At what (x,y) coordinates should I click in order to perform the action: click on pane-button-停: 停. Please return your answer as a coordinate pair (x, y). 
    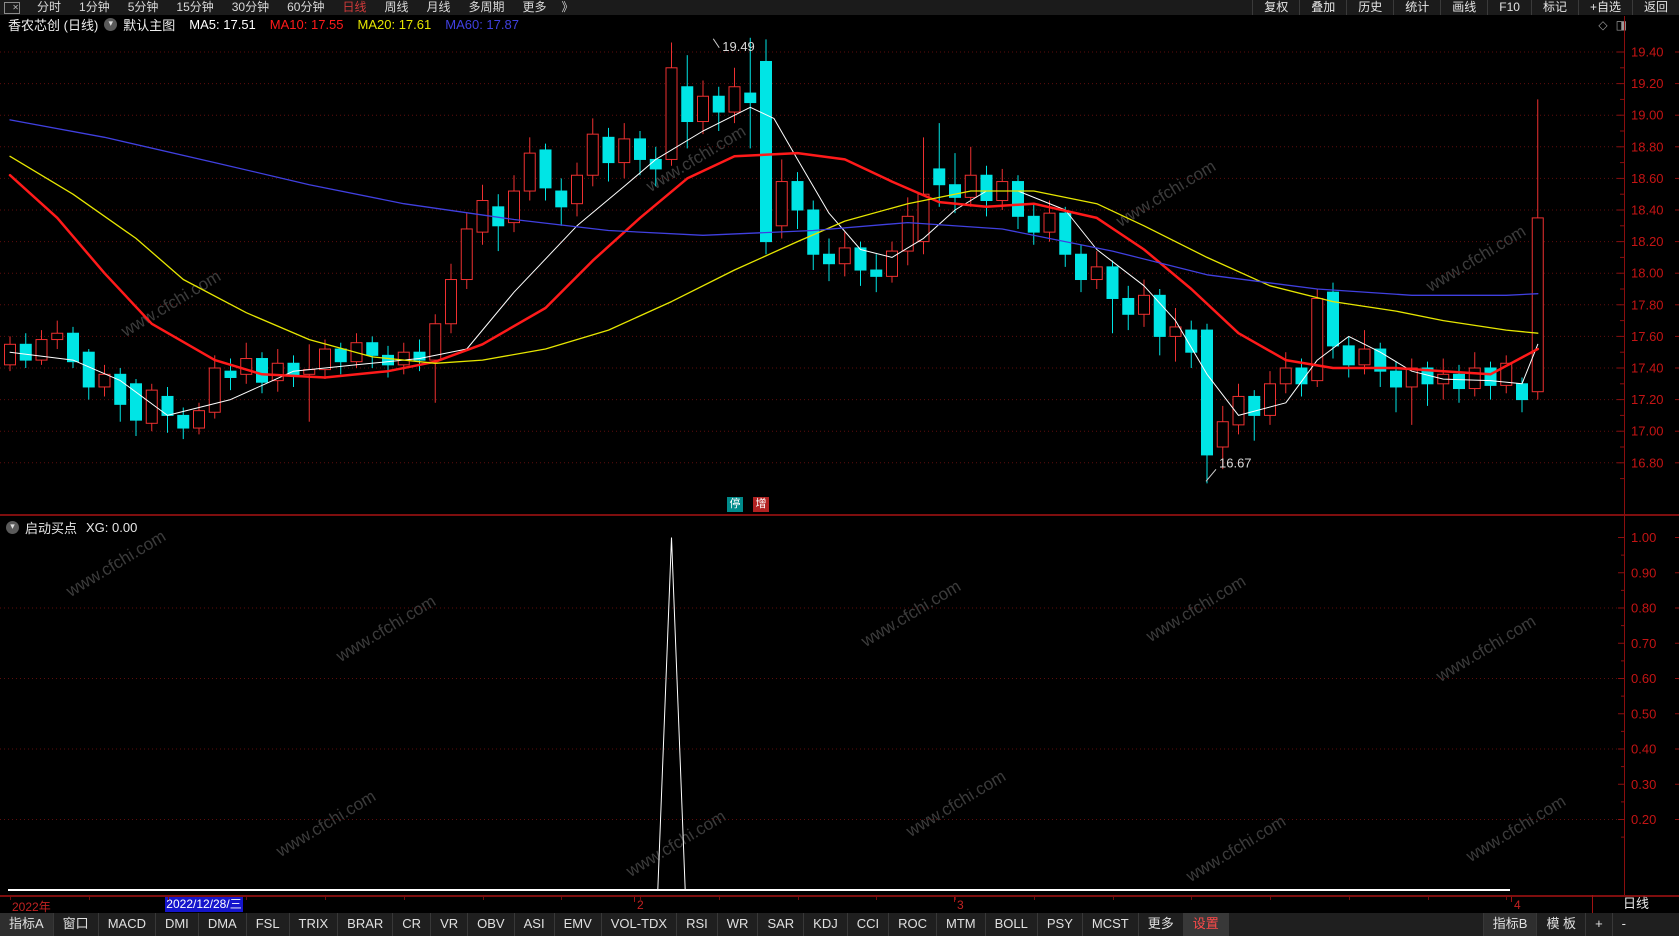
    Looking at the image, I should click on (735, 504).